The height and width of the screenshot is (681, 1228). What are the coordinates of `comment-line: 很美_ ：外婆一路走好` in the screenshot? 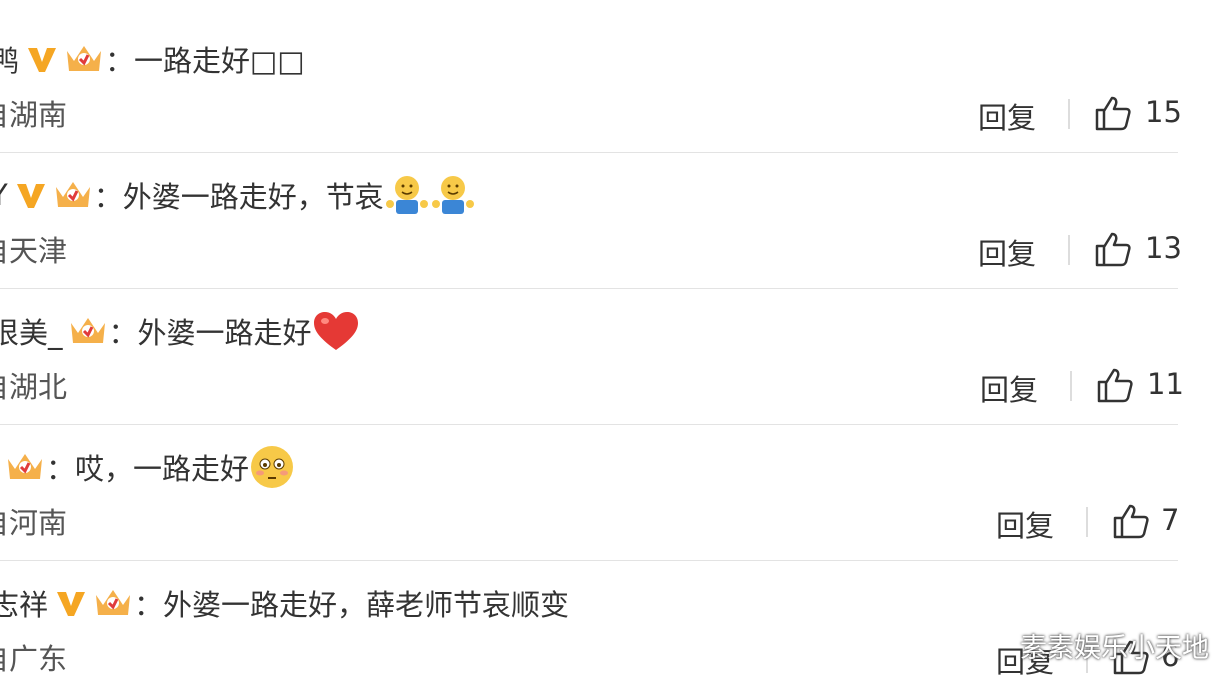 It's located at (180, 331).